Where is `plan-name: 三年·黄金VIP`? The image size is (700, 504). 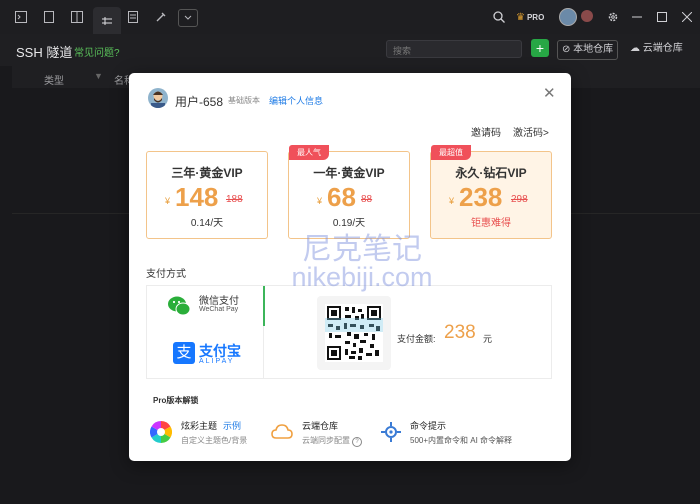 plan-name: 三年·黄金VIP is located at coordinates (207, 173).